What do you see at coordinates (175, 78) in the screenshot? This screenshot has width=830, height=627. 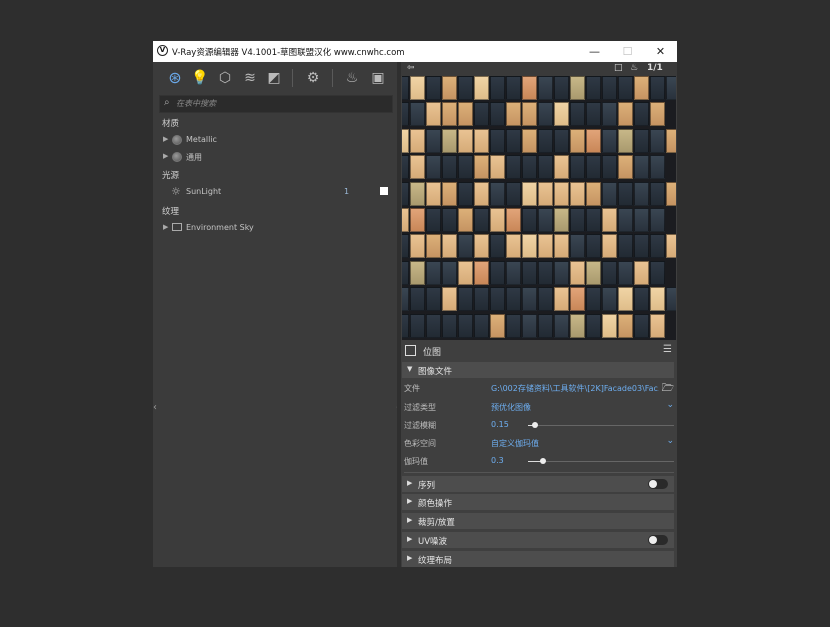 I see `materials-icon: ⊛` at bounding box center [175, 78].